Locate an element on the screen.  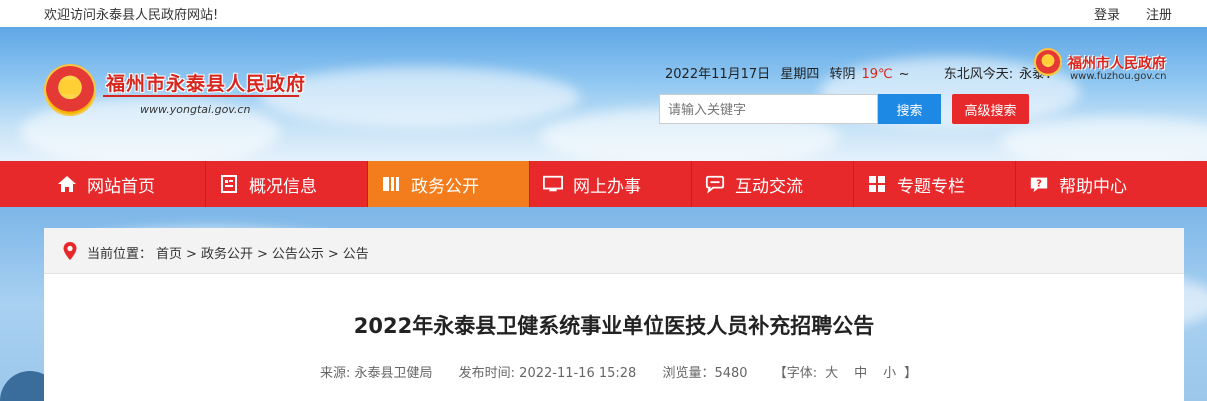
fuzhou-emblem-icon is located at coordinates (1048, 62).